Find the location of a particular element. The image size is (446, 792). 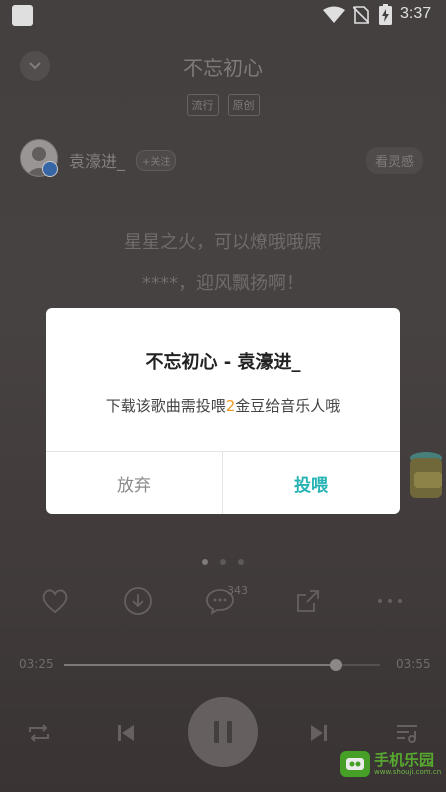

feed-button: 投喂 is located at coordinates (311, 483).